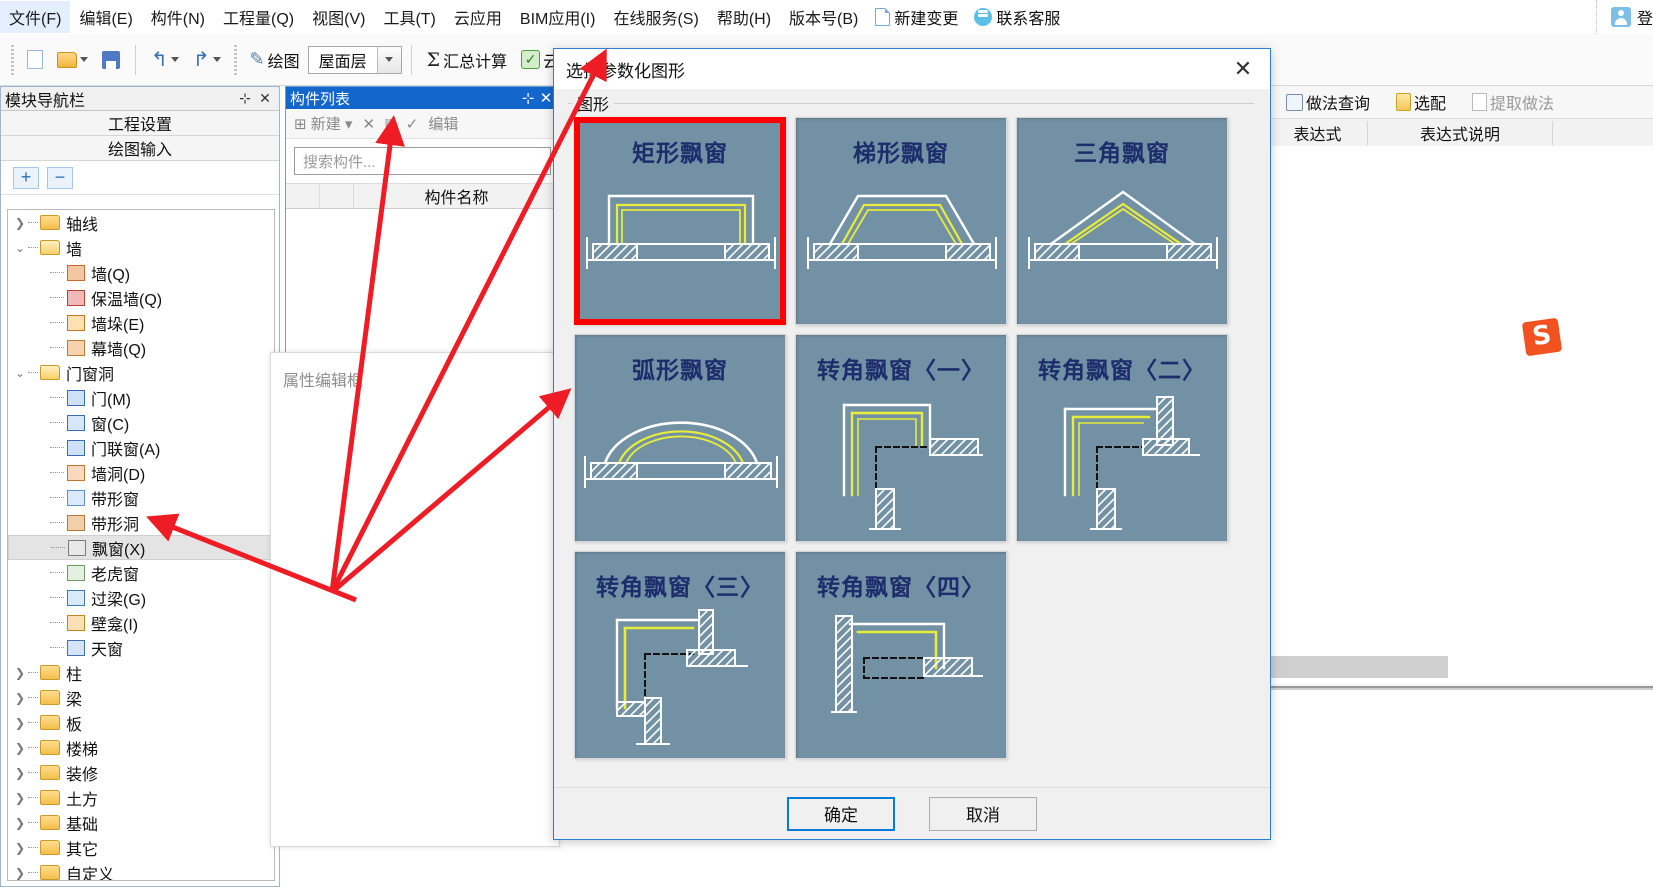 This screenshot has width=1653, height=887. Describe the element at coordinates (141, 347) in the screenshot. I see `tree-item-5: 幕墙(Q)` at that location.